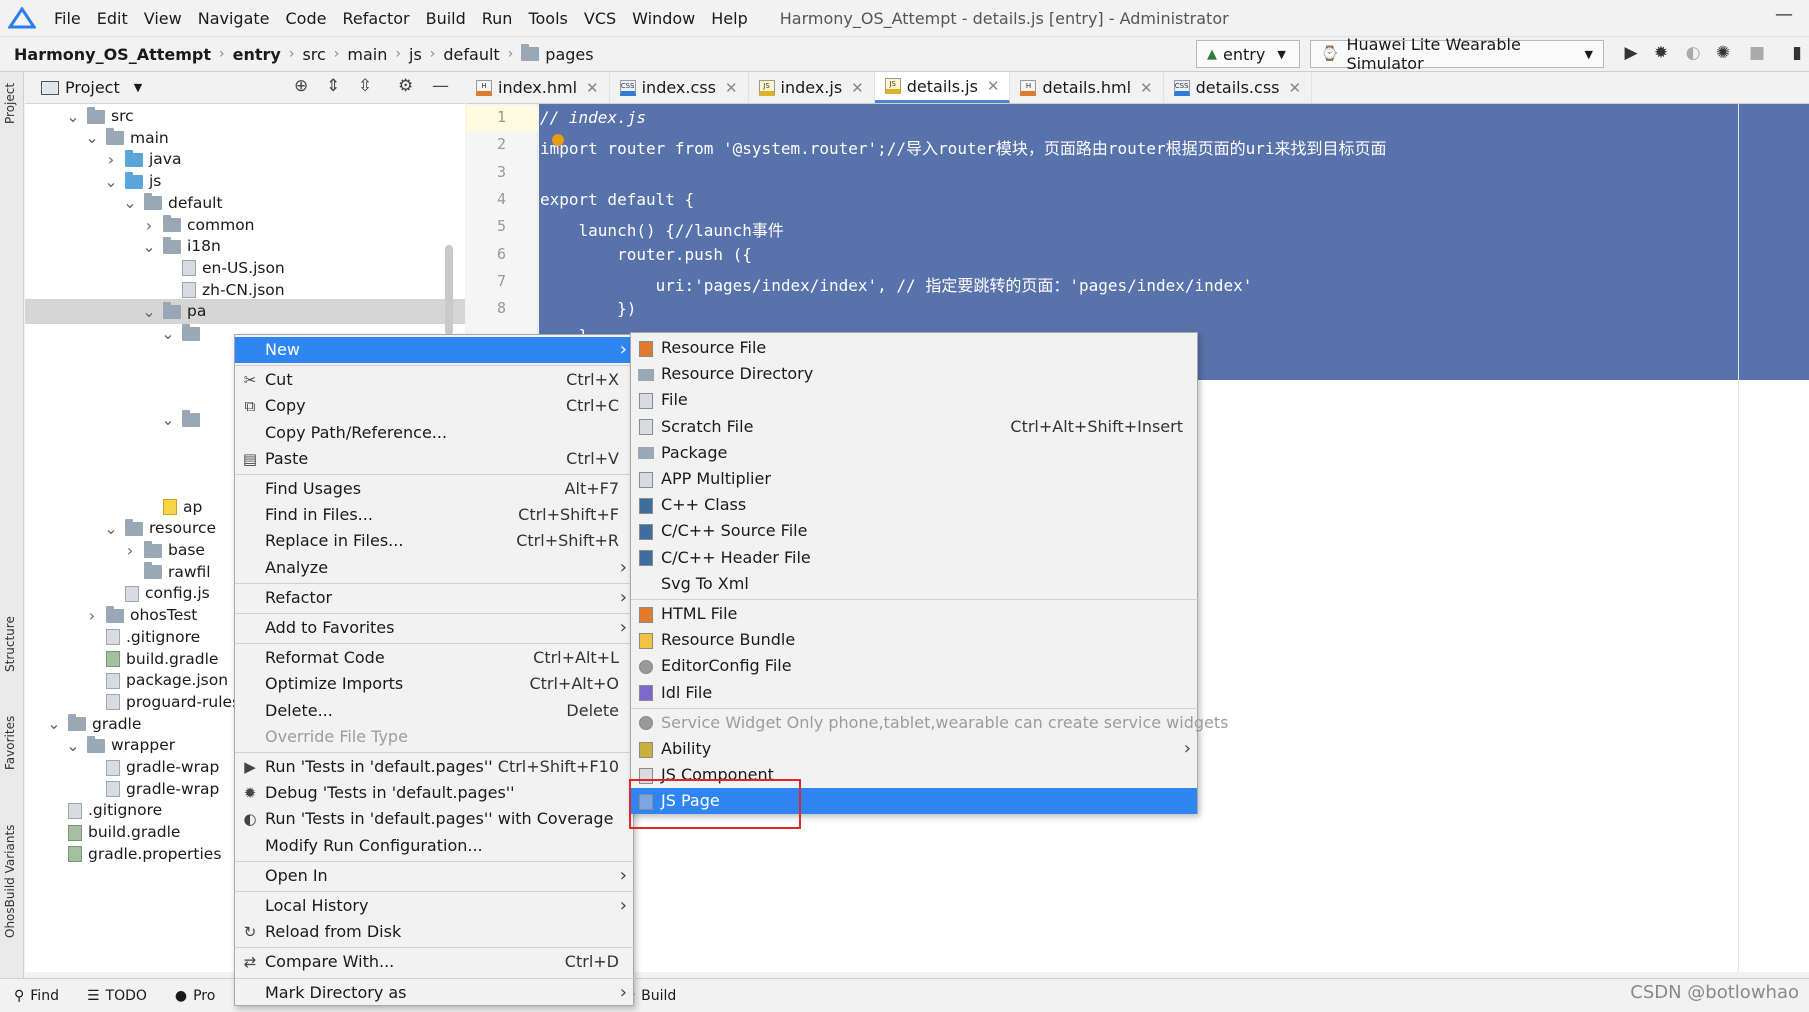  I want to click on intention-bulb-icon, so click(558, 140).